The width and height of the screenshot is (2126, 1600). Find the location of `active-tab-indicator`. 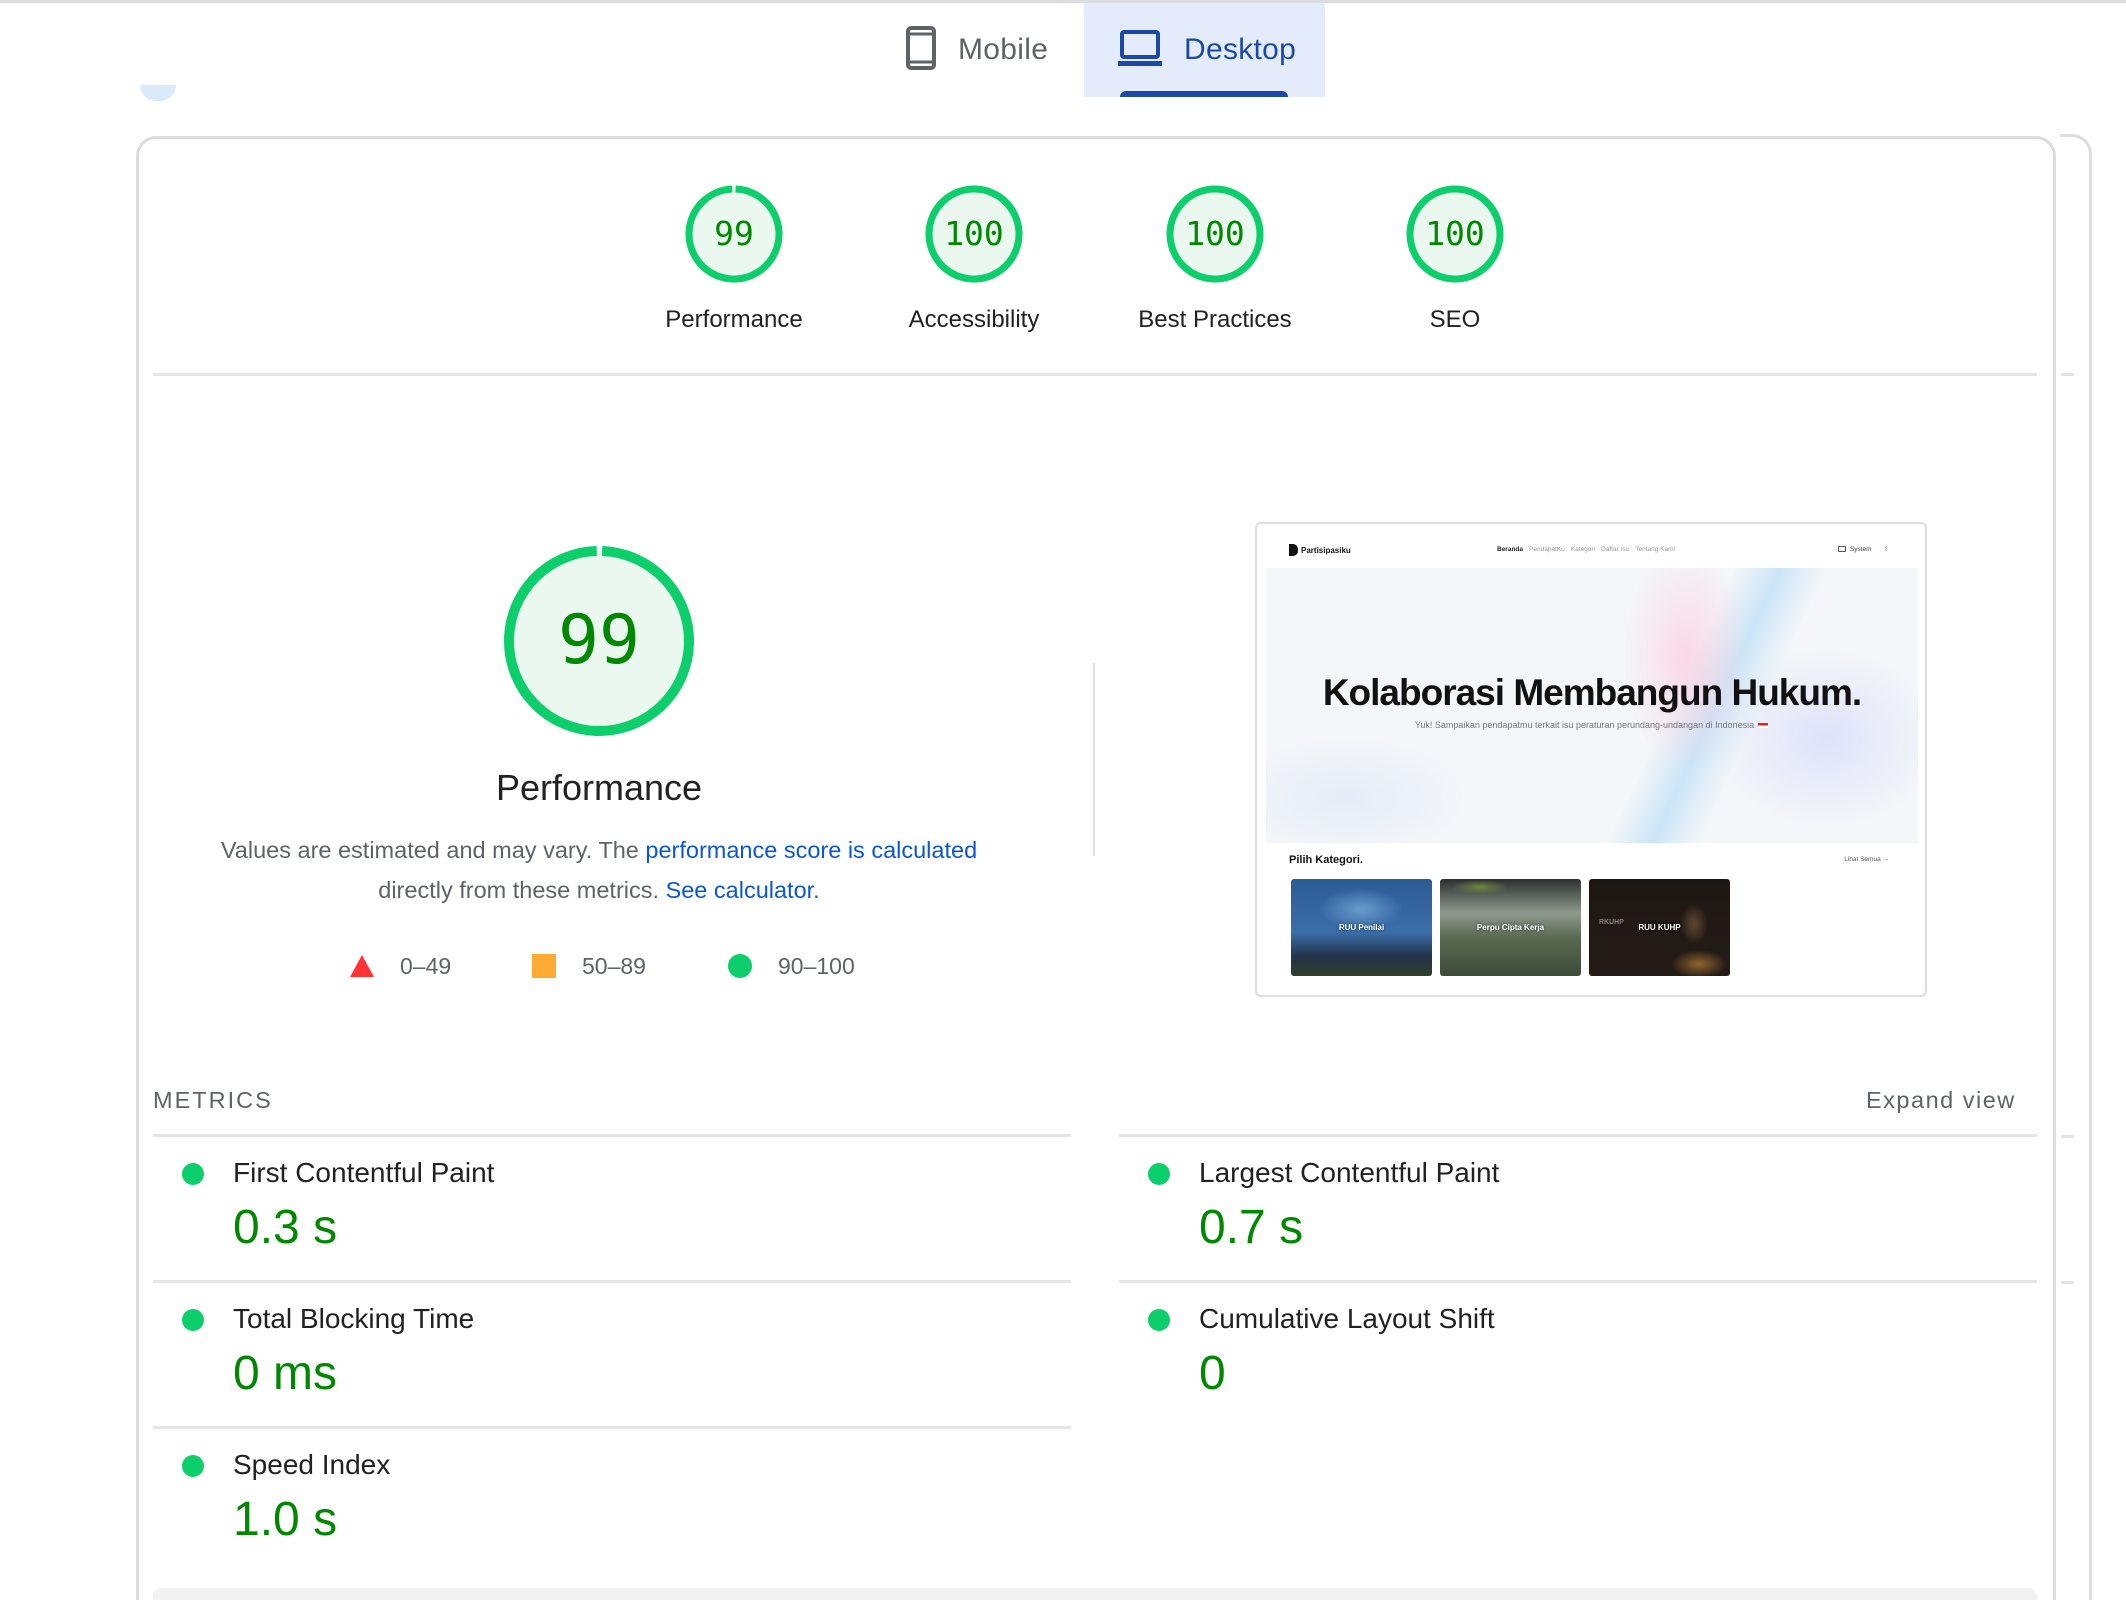

active-tab-indicator is located at coordinates (1204, 94).